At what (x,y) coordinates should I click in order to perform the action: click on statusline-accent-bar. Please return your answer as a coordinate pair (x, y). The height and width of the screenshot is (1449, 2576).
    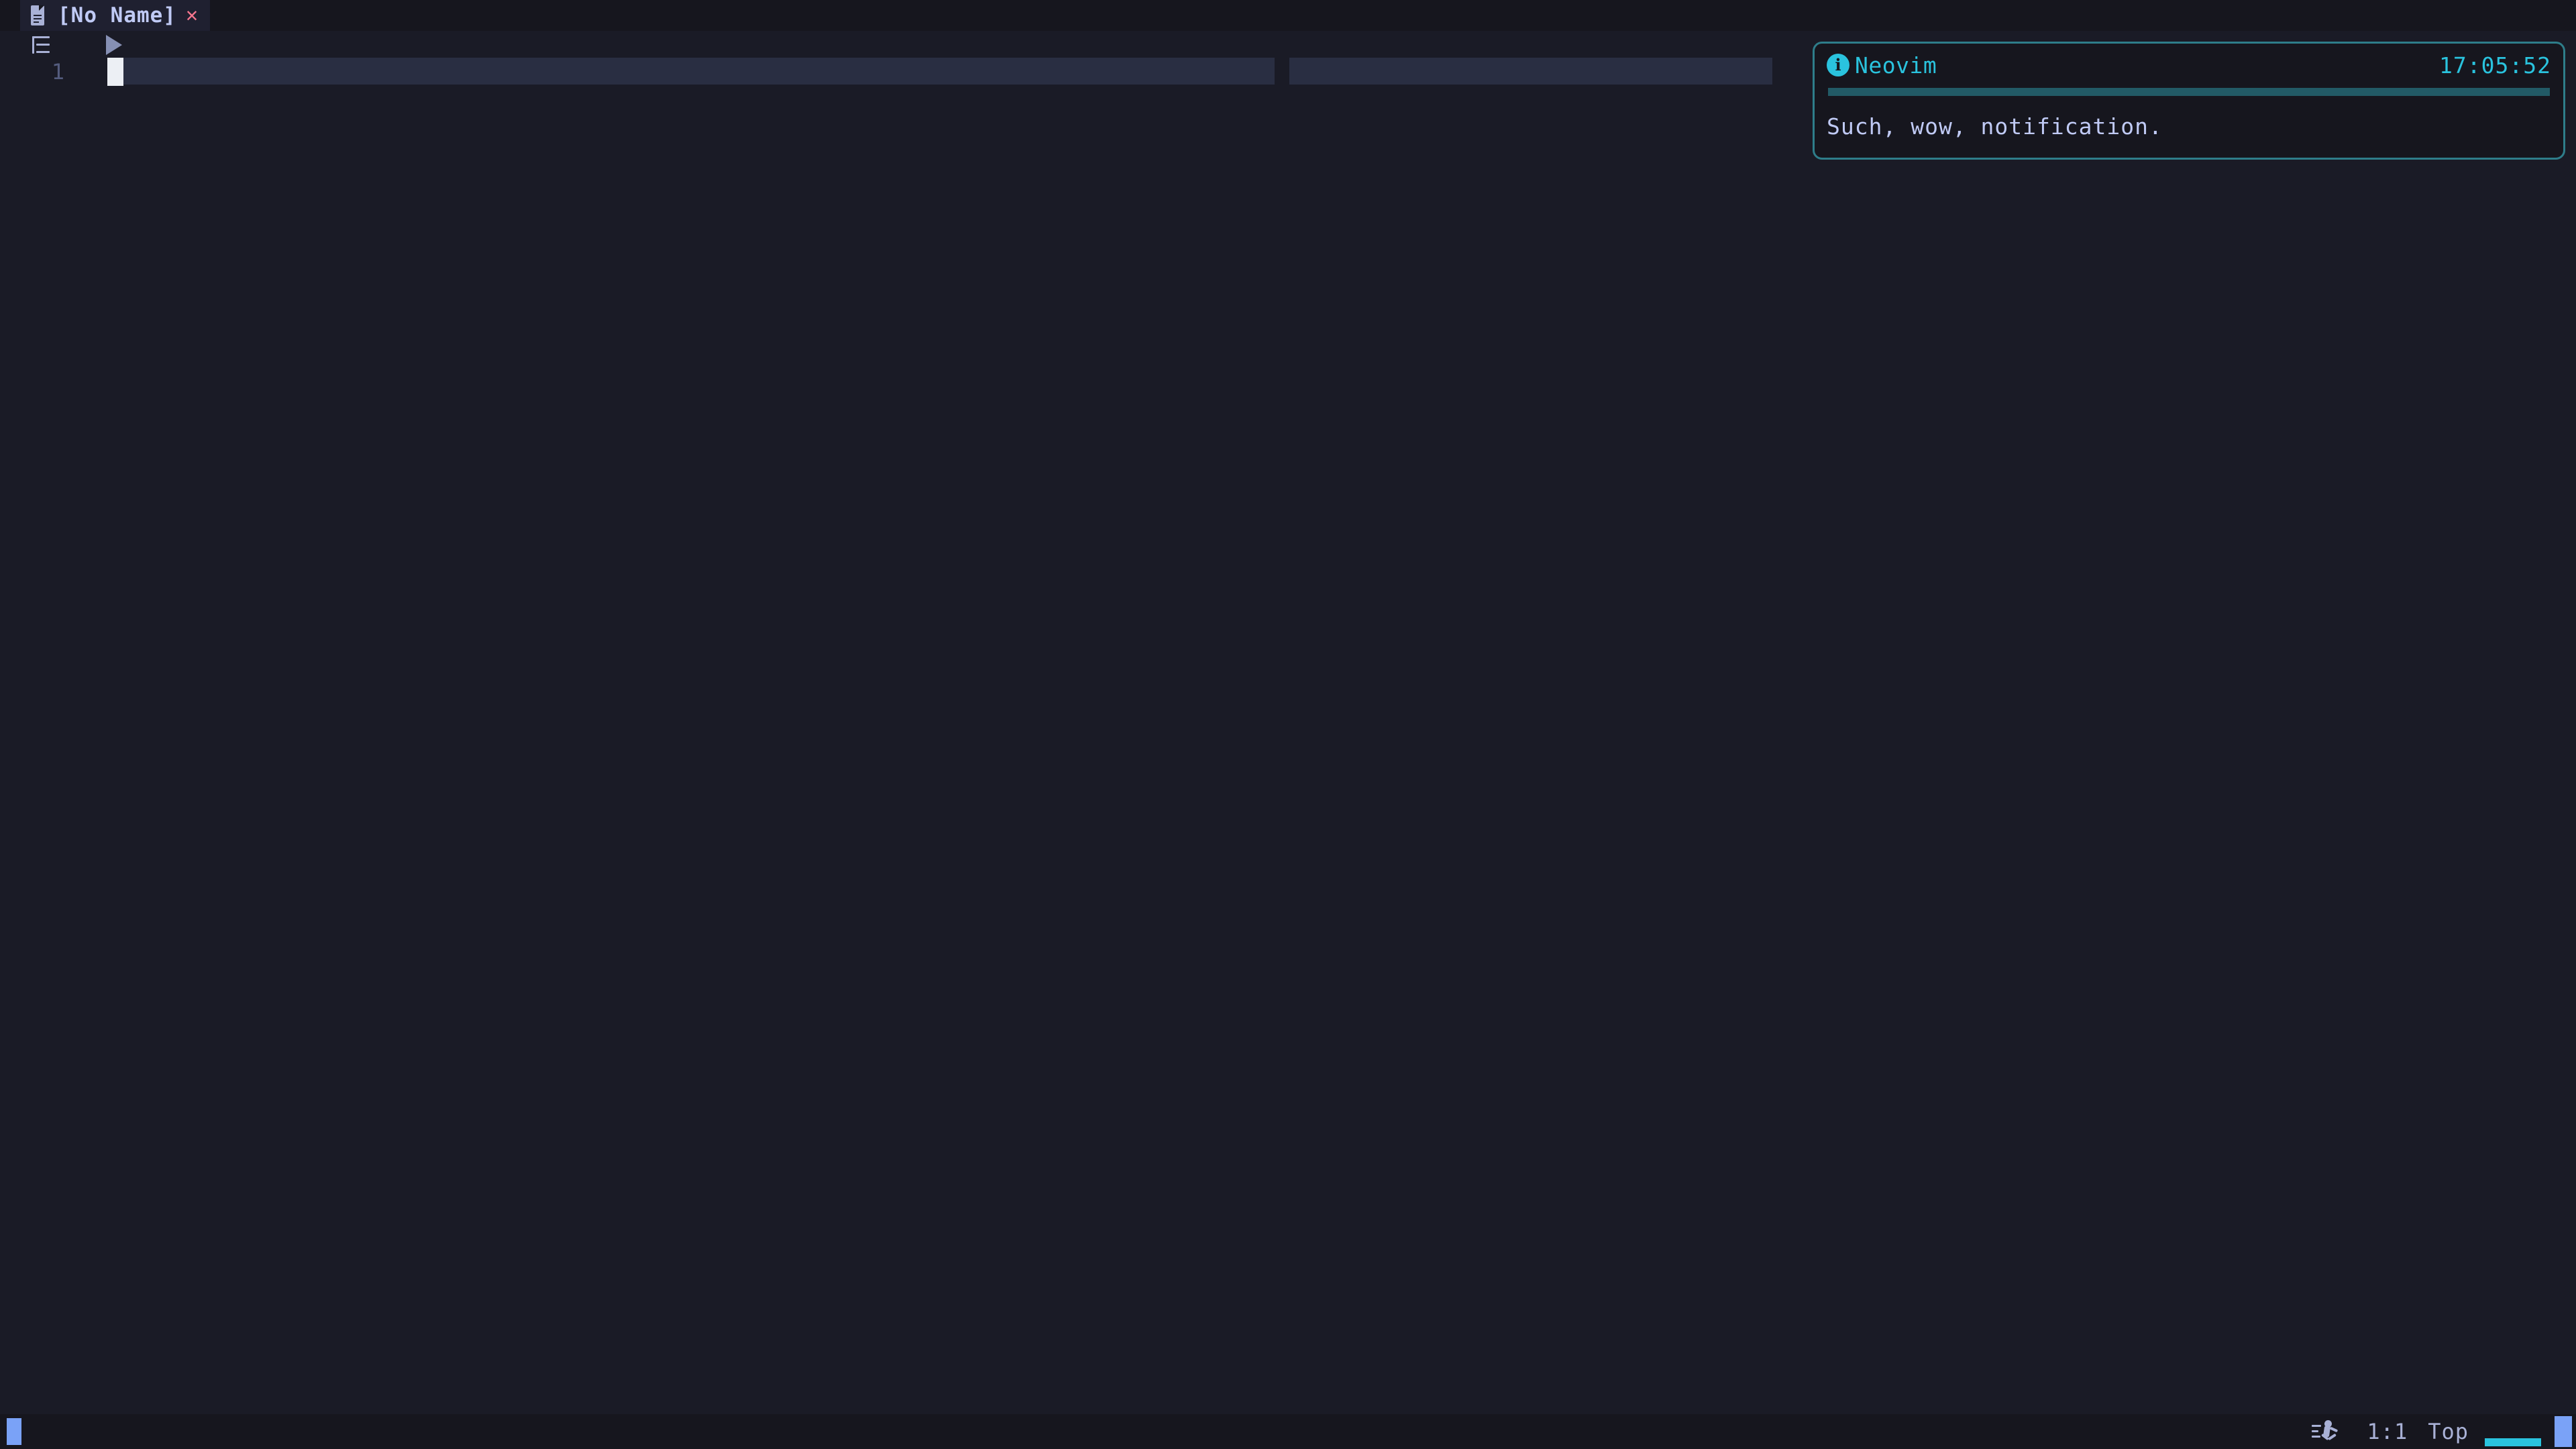
    Looking at the image, I should click on (2513, 1442).